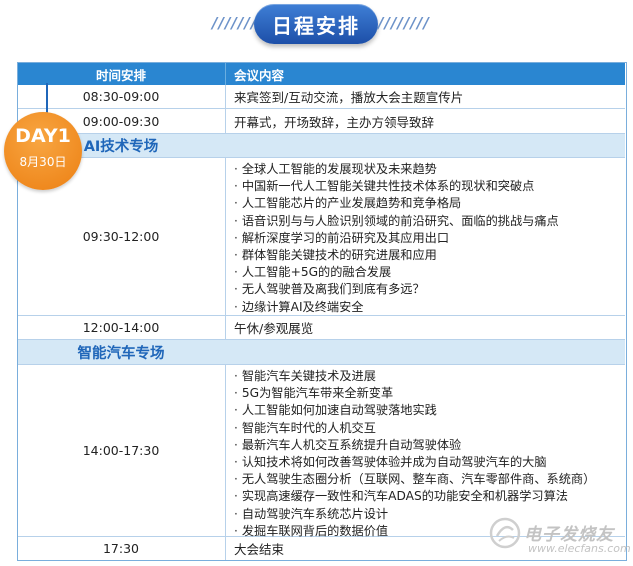  What do you see at coordinates (396, 221) in the screenshot?
I see `list-item: 语音识别与与人脸识别领域的前沿研究、面临的挑战与痛点` at bounding box center [396, 221].